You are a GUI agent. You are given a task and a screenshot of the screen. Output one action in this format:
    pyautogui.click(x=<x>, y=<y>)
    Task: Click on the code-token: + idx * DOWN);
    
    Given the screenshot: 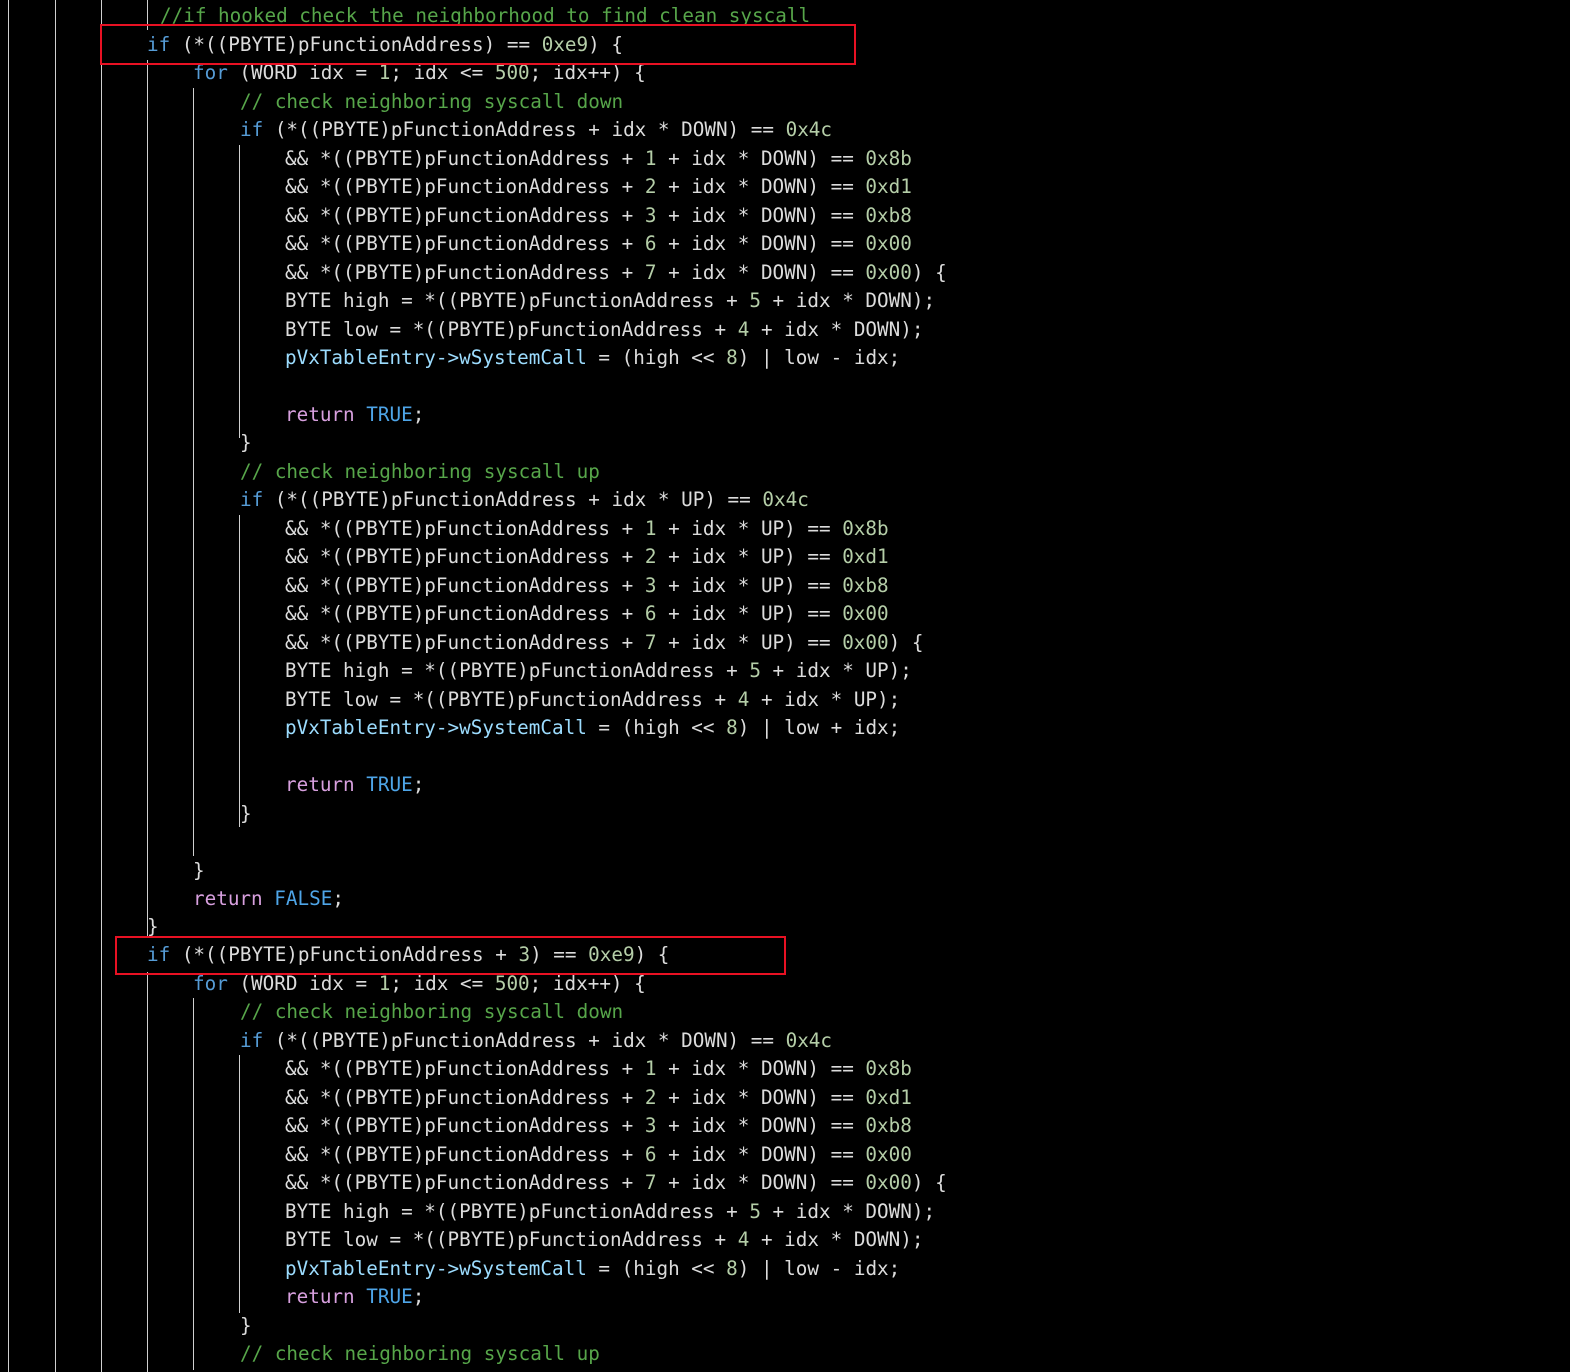 What is the action you would take?
    pyautogui.click(x=848, y=1211)
    